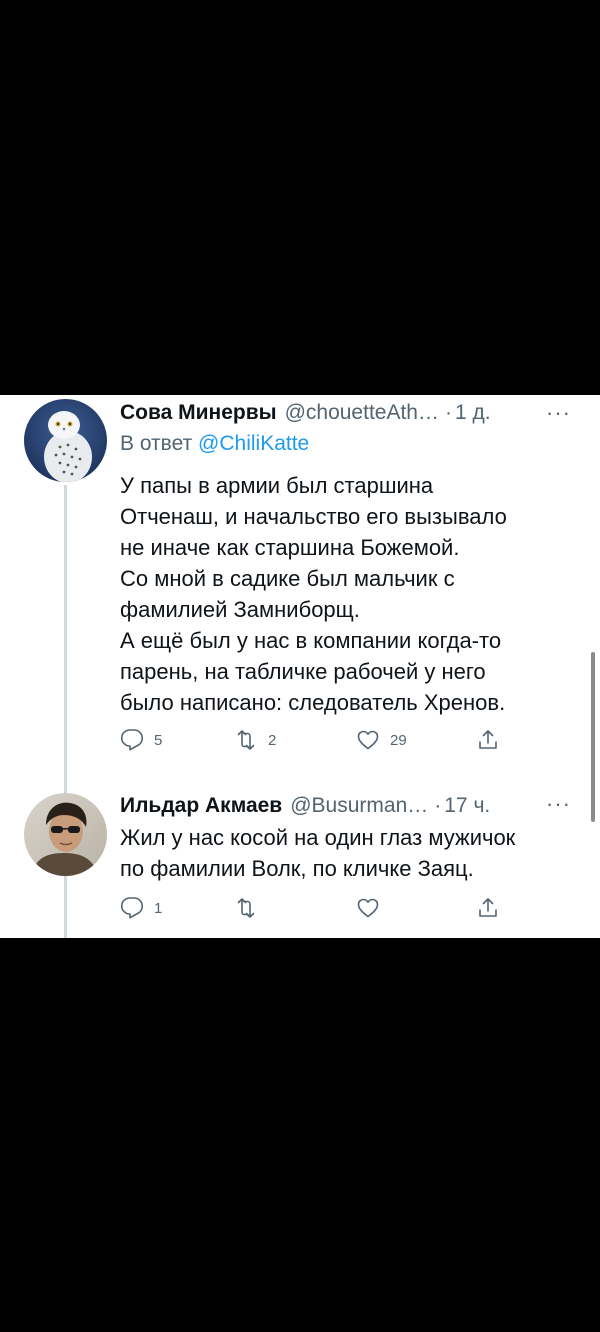 This screenshot has width=600, height=1332. I want to click on reply-to-line: В ответ @ChiliKatte, so click(214, 444).